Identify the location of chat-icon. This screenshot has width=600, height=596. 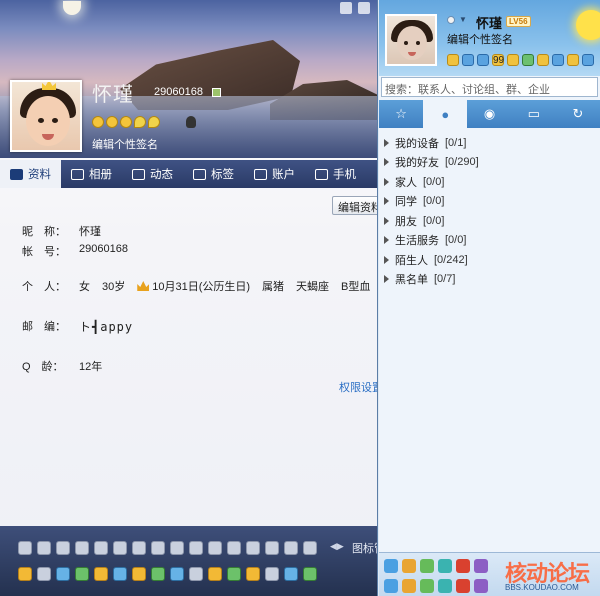
(82, 574).